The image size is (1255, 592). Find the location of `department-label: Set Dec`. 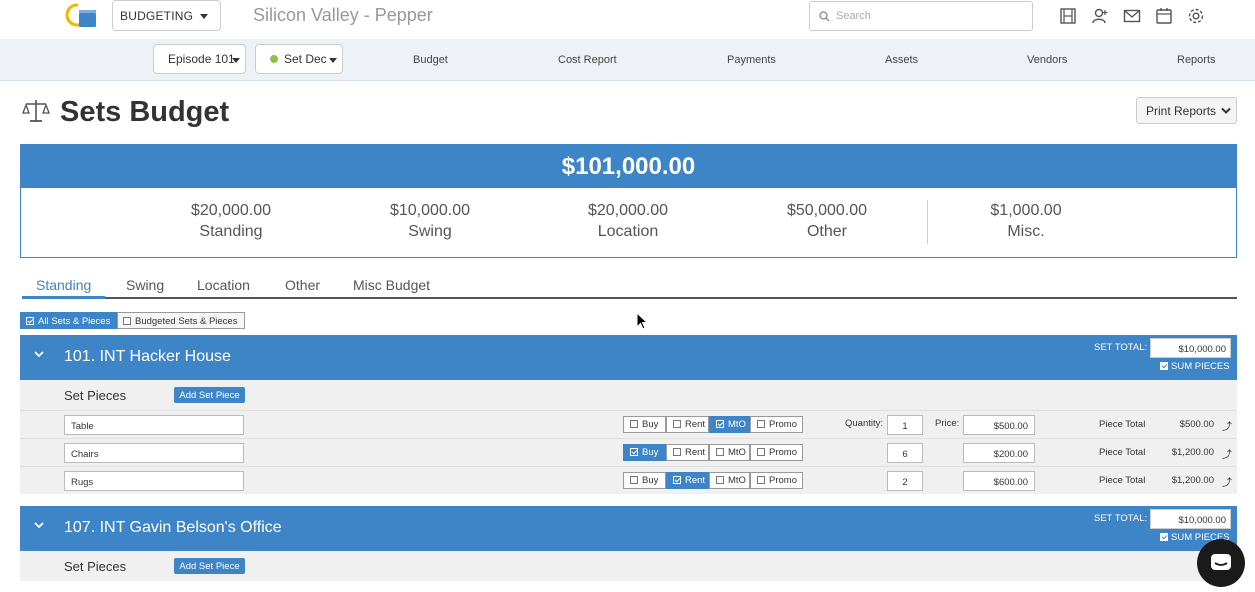

department-label: Set Dec is located at coordinates (305, 59).